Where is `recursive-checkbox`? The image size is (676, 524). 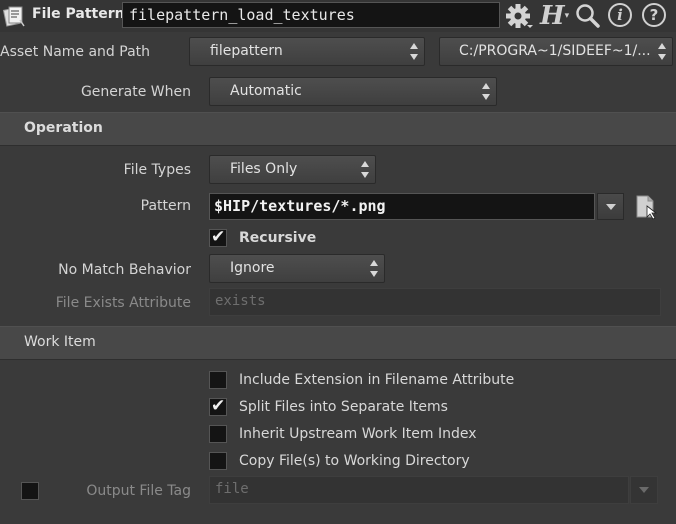
recursive-checkbox is located at coordinates (218, 237).